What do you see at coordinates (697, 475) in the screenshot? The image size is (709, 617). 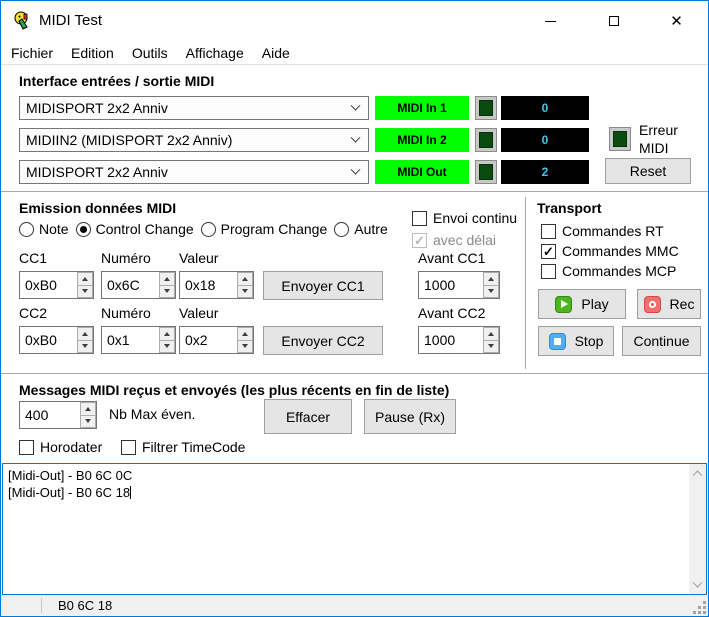 I see `chevron-up-icon` at bounding box center [697, 475].